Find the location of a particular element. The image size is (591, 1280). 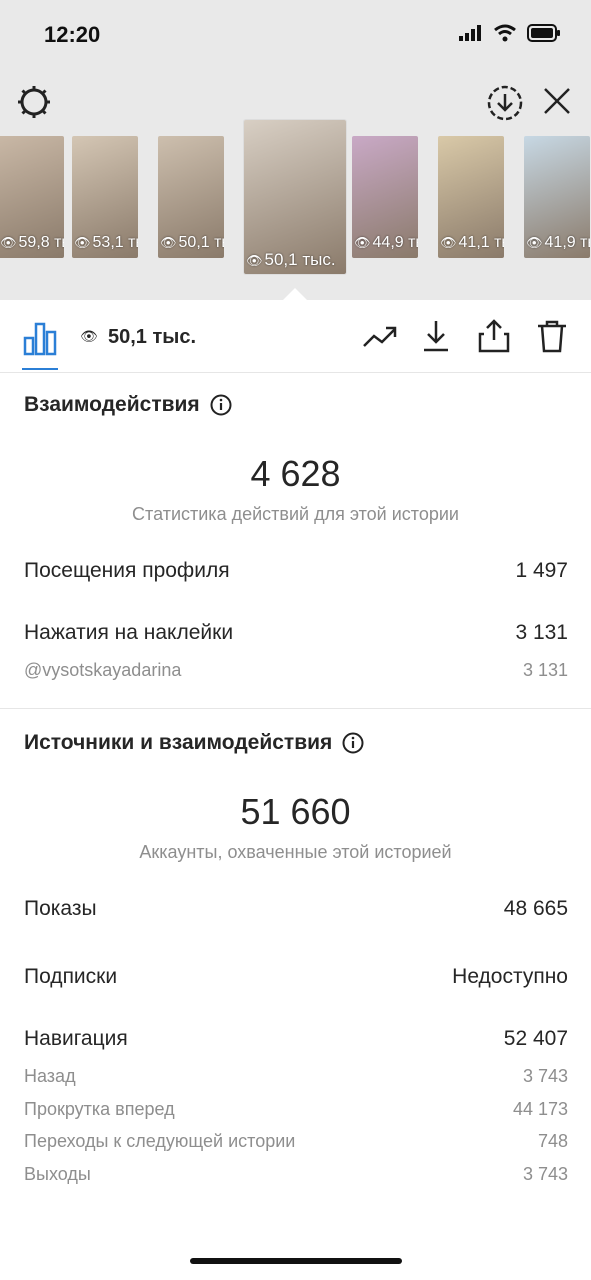

thumbnail-views: 👁41,9 тыс. is located at coordinates (558, 242).